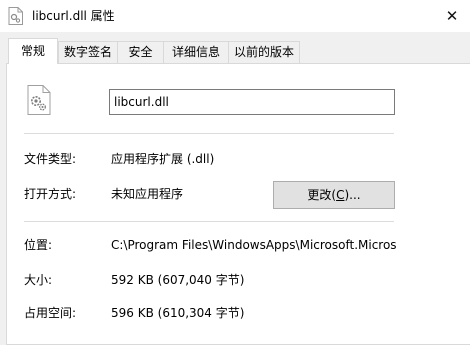 The width and height of the screenshot is (470, 345). I want to click on size-on-disk-label: 占用空间:, so click(50, 313).